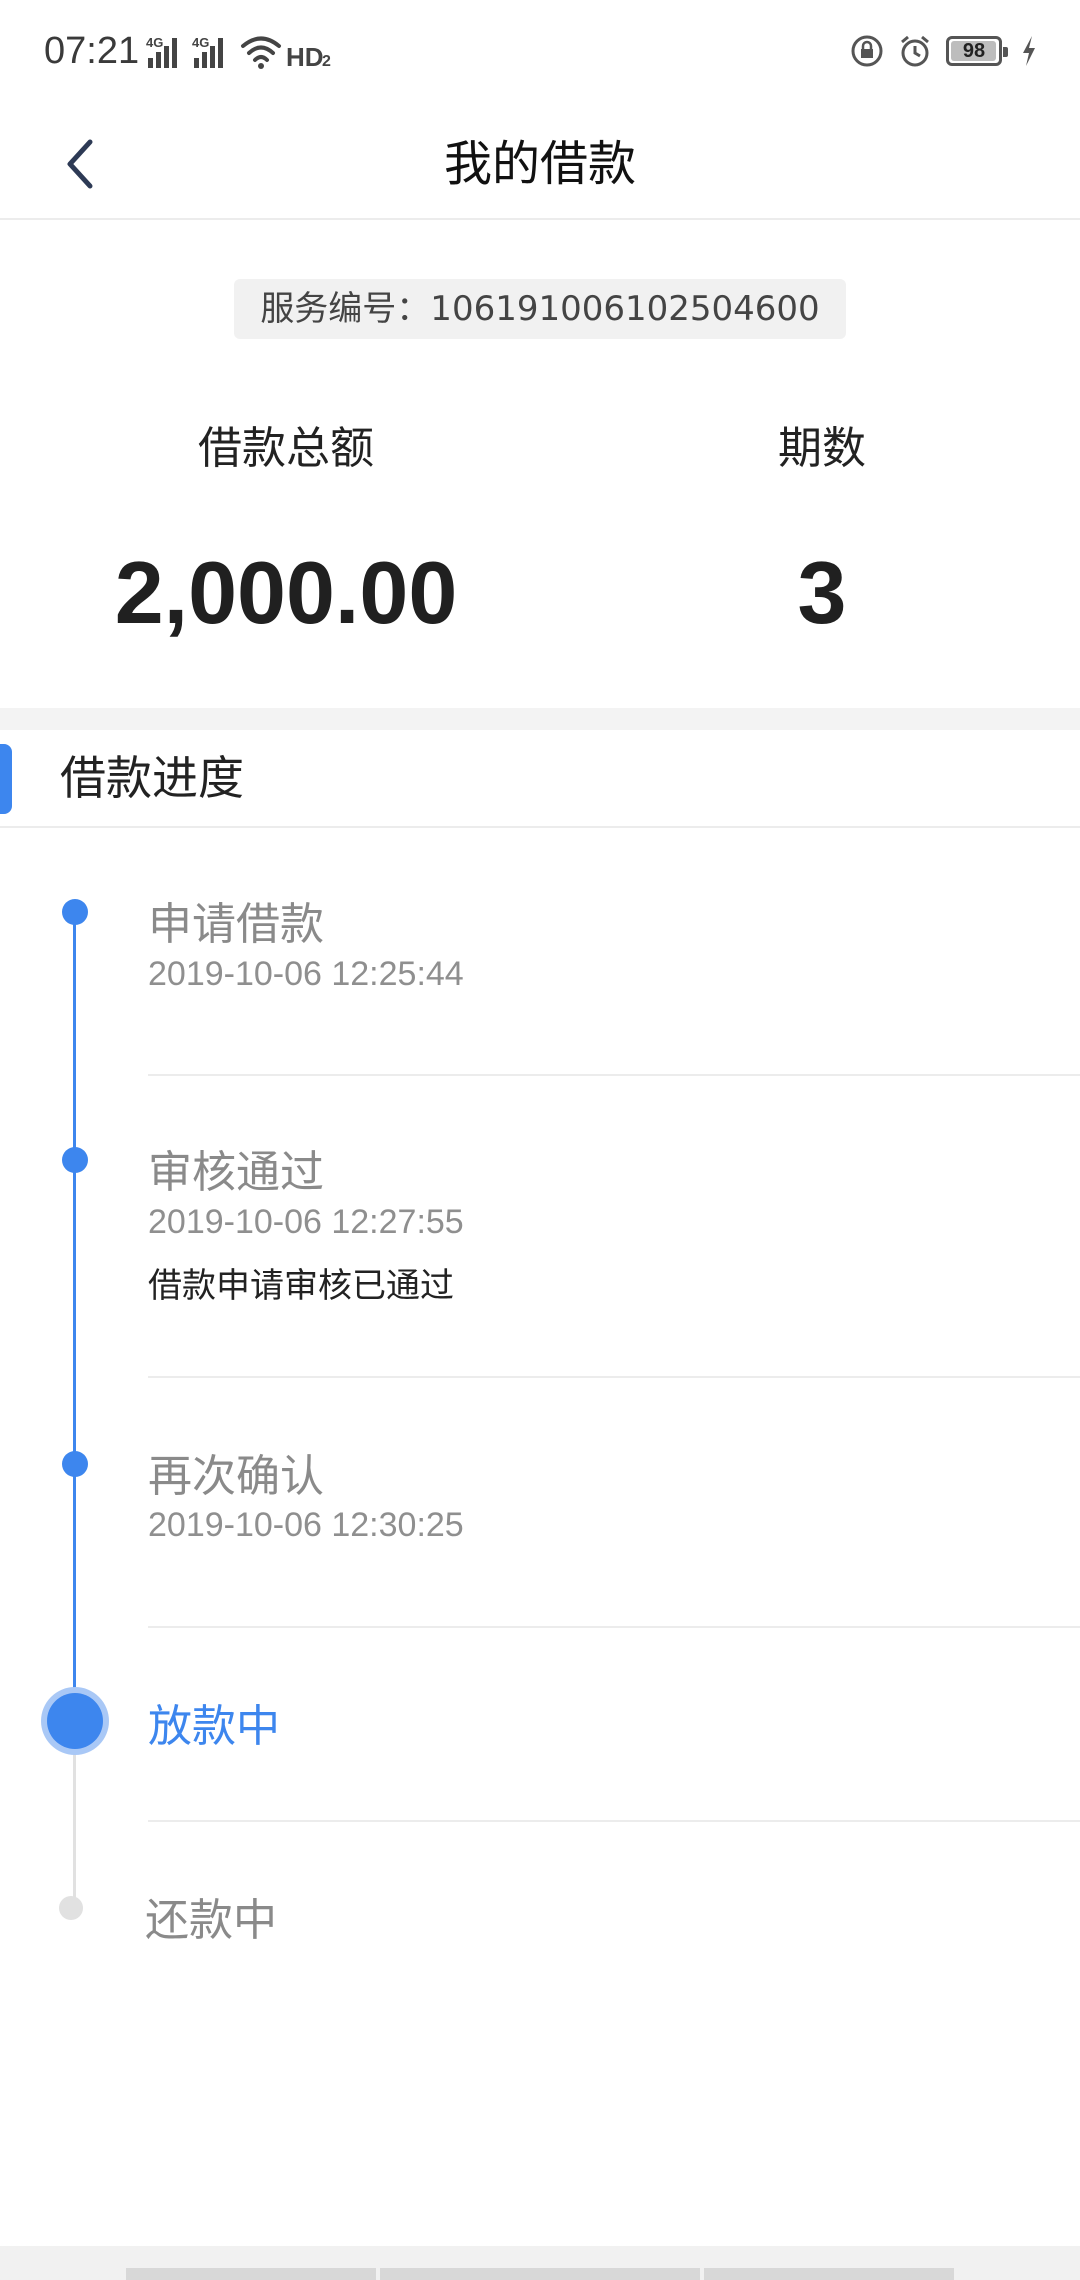 The image size is (1080, 2280). Describe the element at coordinates (540, 309) in the screenshot. I see `service-number: 服务编号：106191006102504600` at that location.